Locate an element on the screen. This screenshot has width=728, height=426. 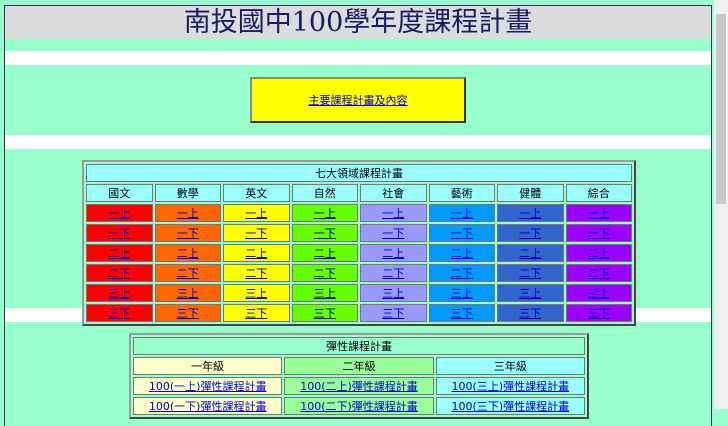
column-header: 藝術 is located at coordinates (461, 193).